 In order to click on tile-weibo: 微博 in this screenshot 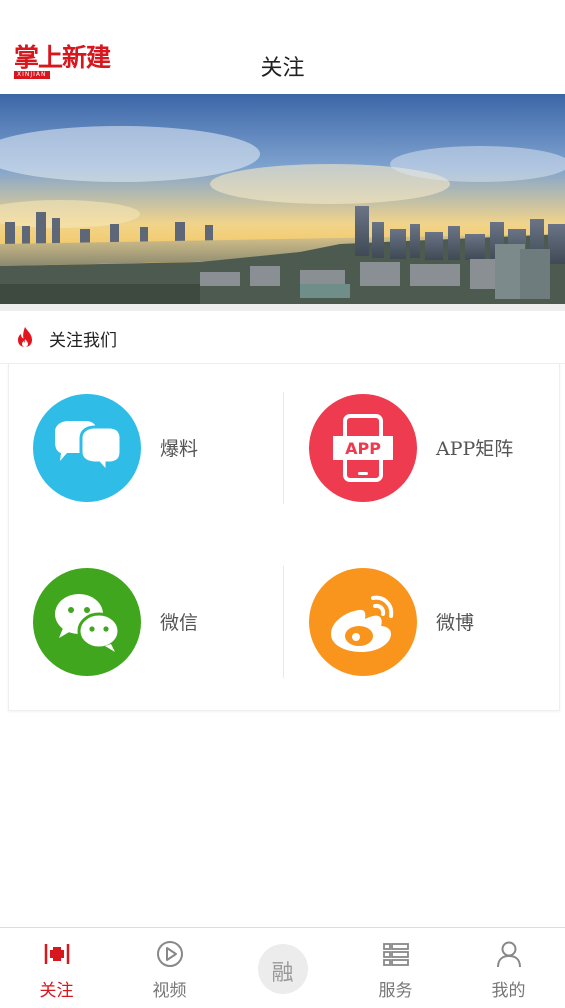, I will do `click(429, 623)`.